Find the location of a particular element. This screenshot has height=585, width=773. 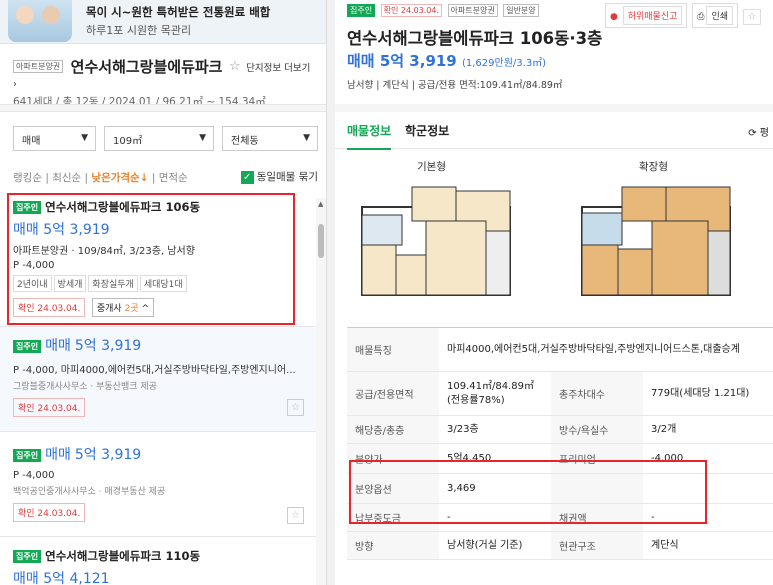

price-per-area: (1,629만원/3.3㎡) is located at coordinates (504, 63).